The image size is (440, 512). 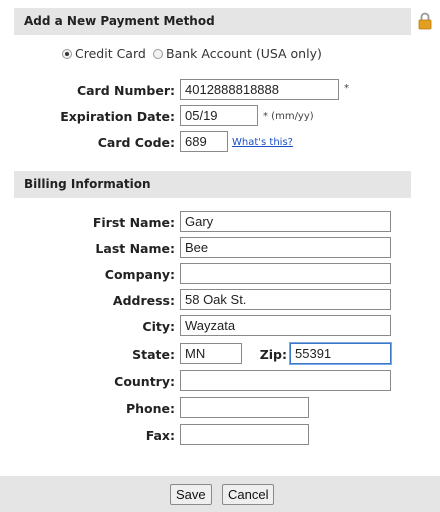 What do you see at coordinates (262, 142) in the screenshot?
I see `whats-this-link: What's this?` at bounding box center [262, 142].